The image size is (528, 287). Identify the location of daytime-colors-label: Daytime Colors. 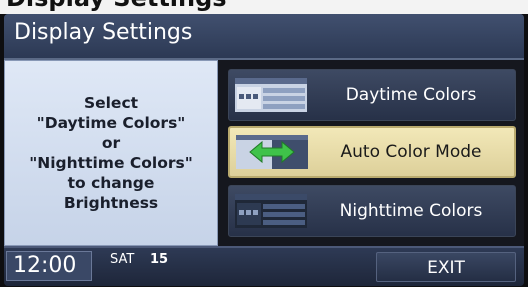
(411, 95).